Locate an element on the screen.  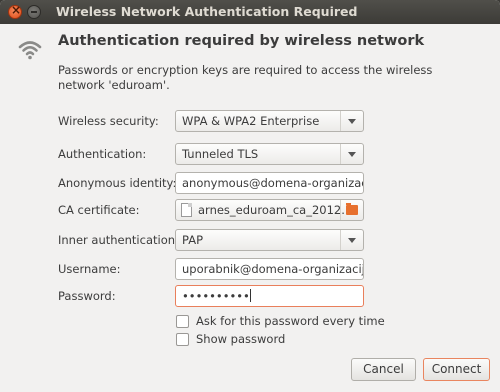
username-label: Username: is located at coordinates (89, 269).